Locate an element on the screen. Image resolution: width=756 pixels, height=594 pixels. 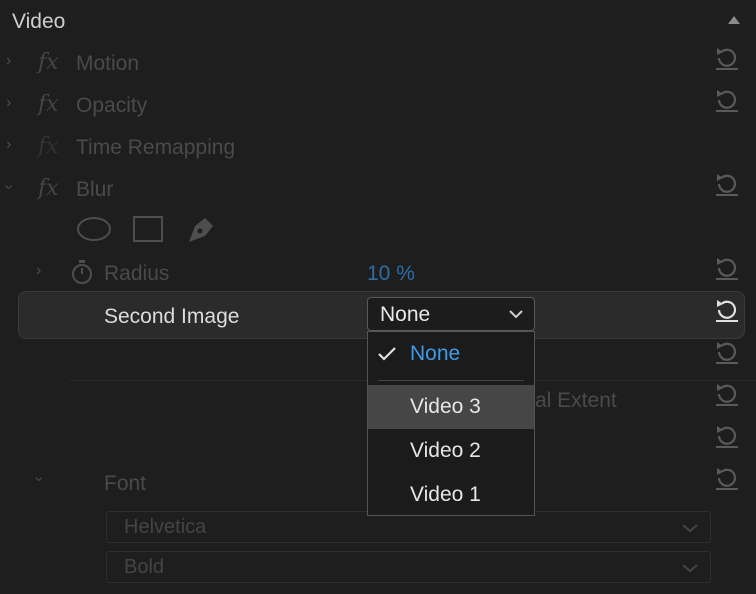
menu-item-none: None is located at coordinates (451, 354).